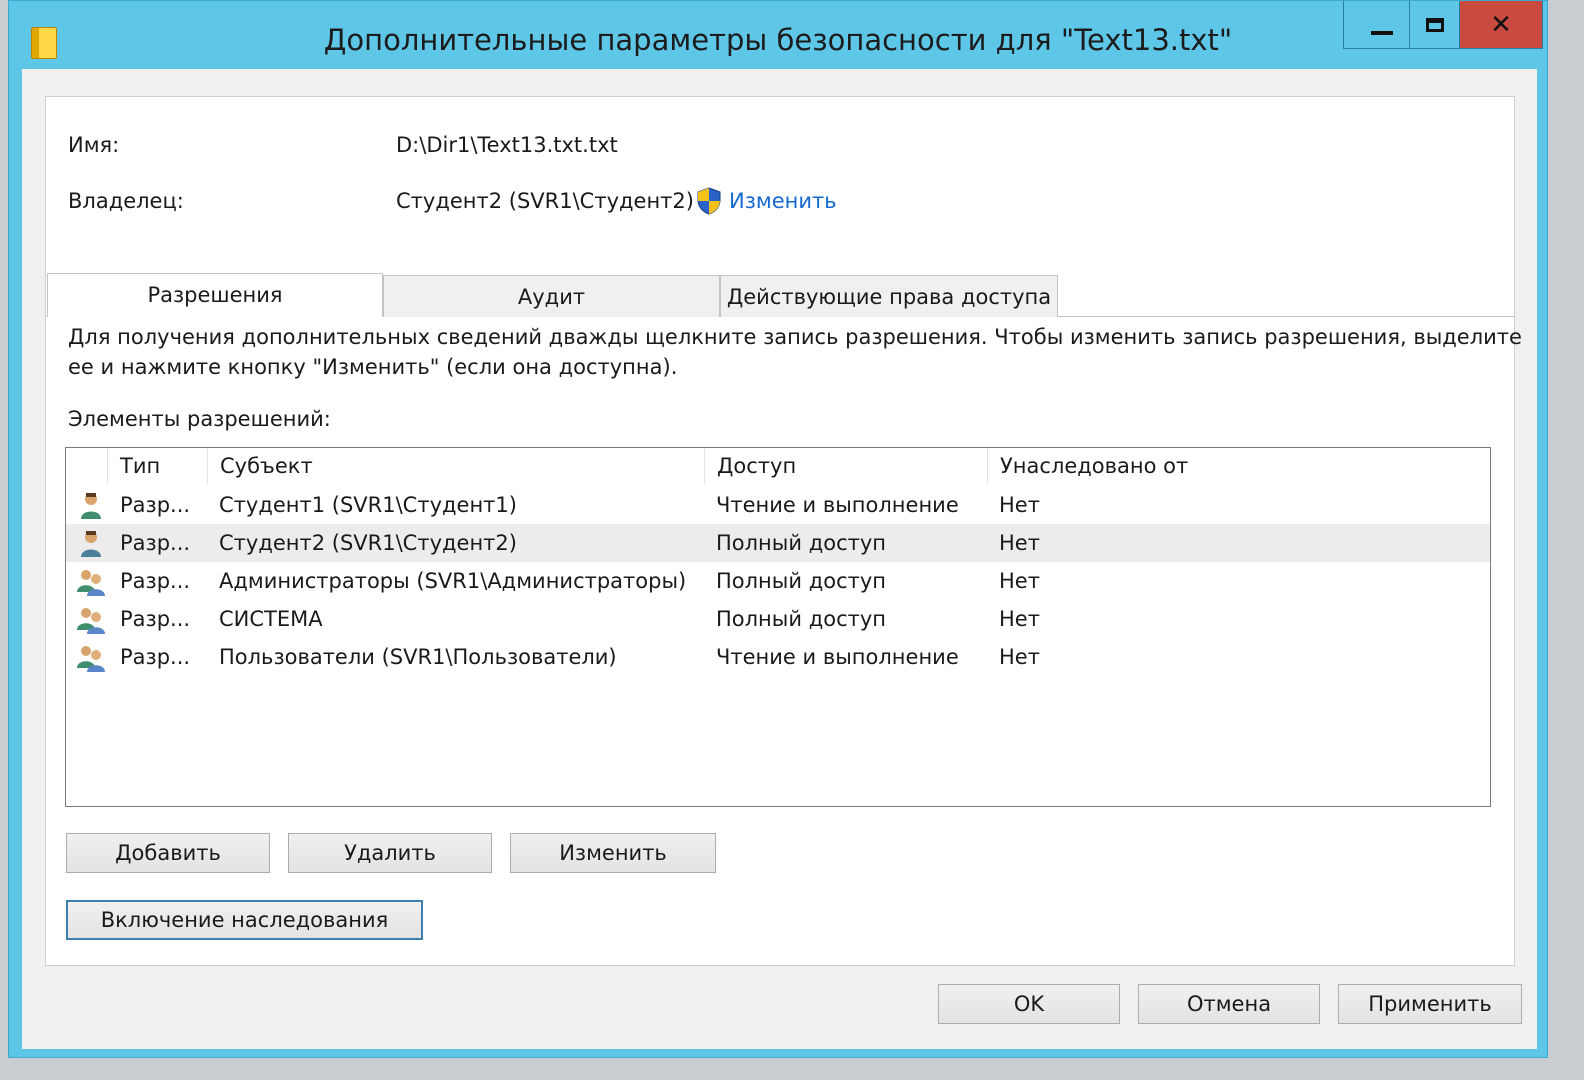  What do you see at coordinates (126, 201) in the screenshot?
I see `owner-label: Владелец:` at bounding box center [126, 201].